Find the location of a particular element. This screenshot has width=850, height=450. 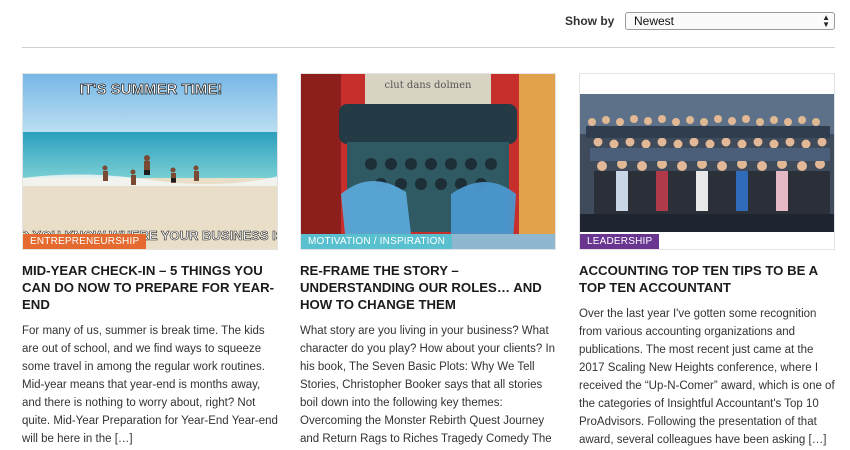

show-by-label: Show by is located at coordinates (590, 21).